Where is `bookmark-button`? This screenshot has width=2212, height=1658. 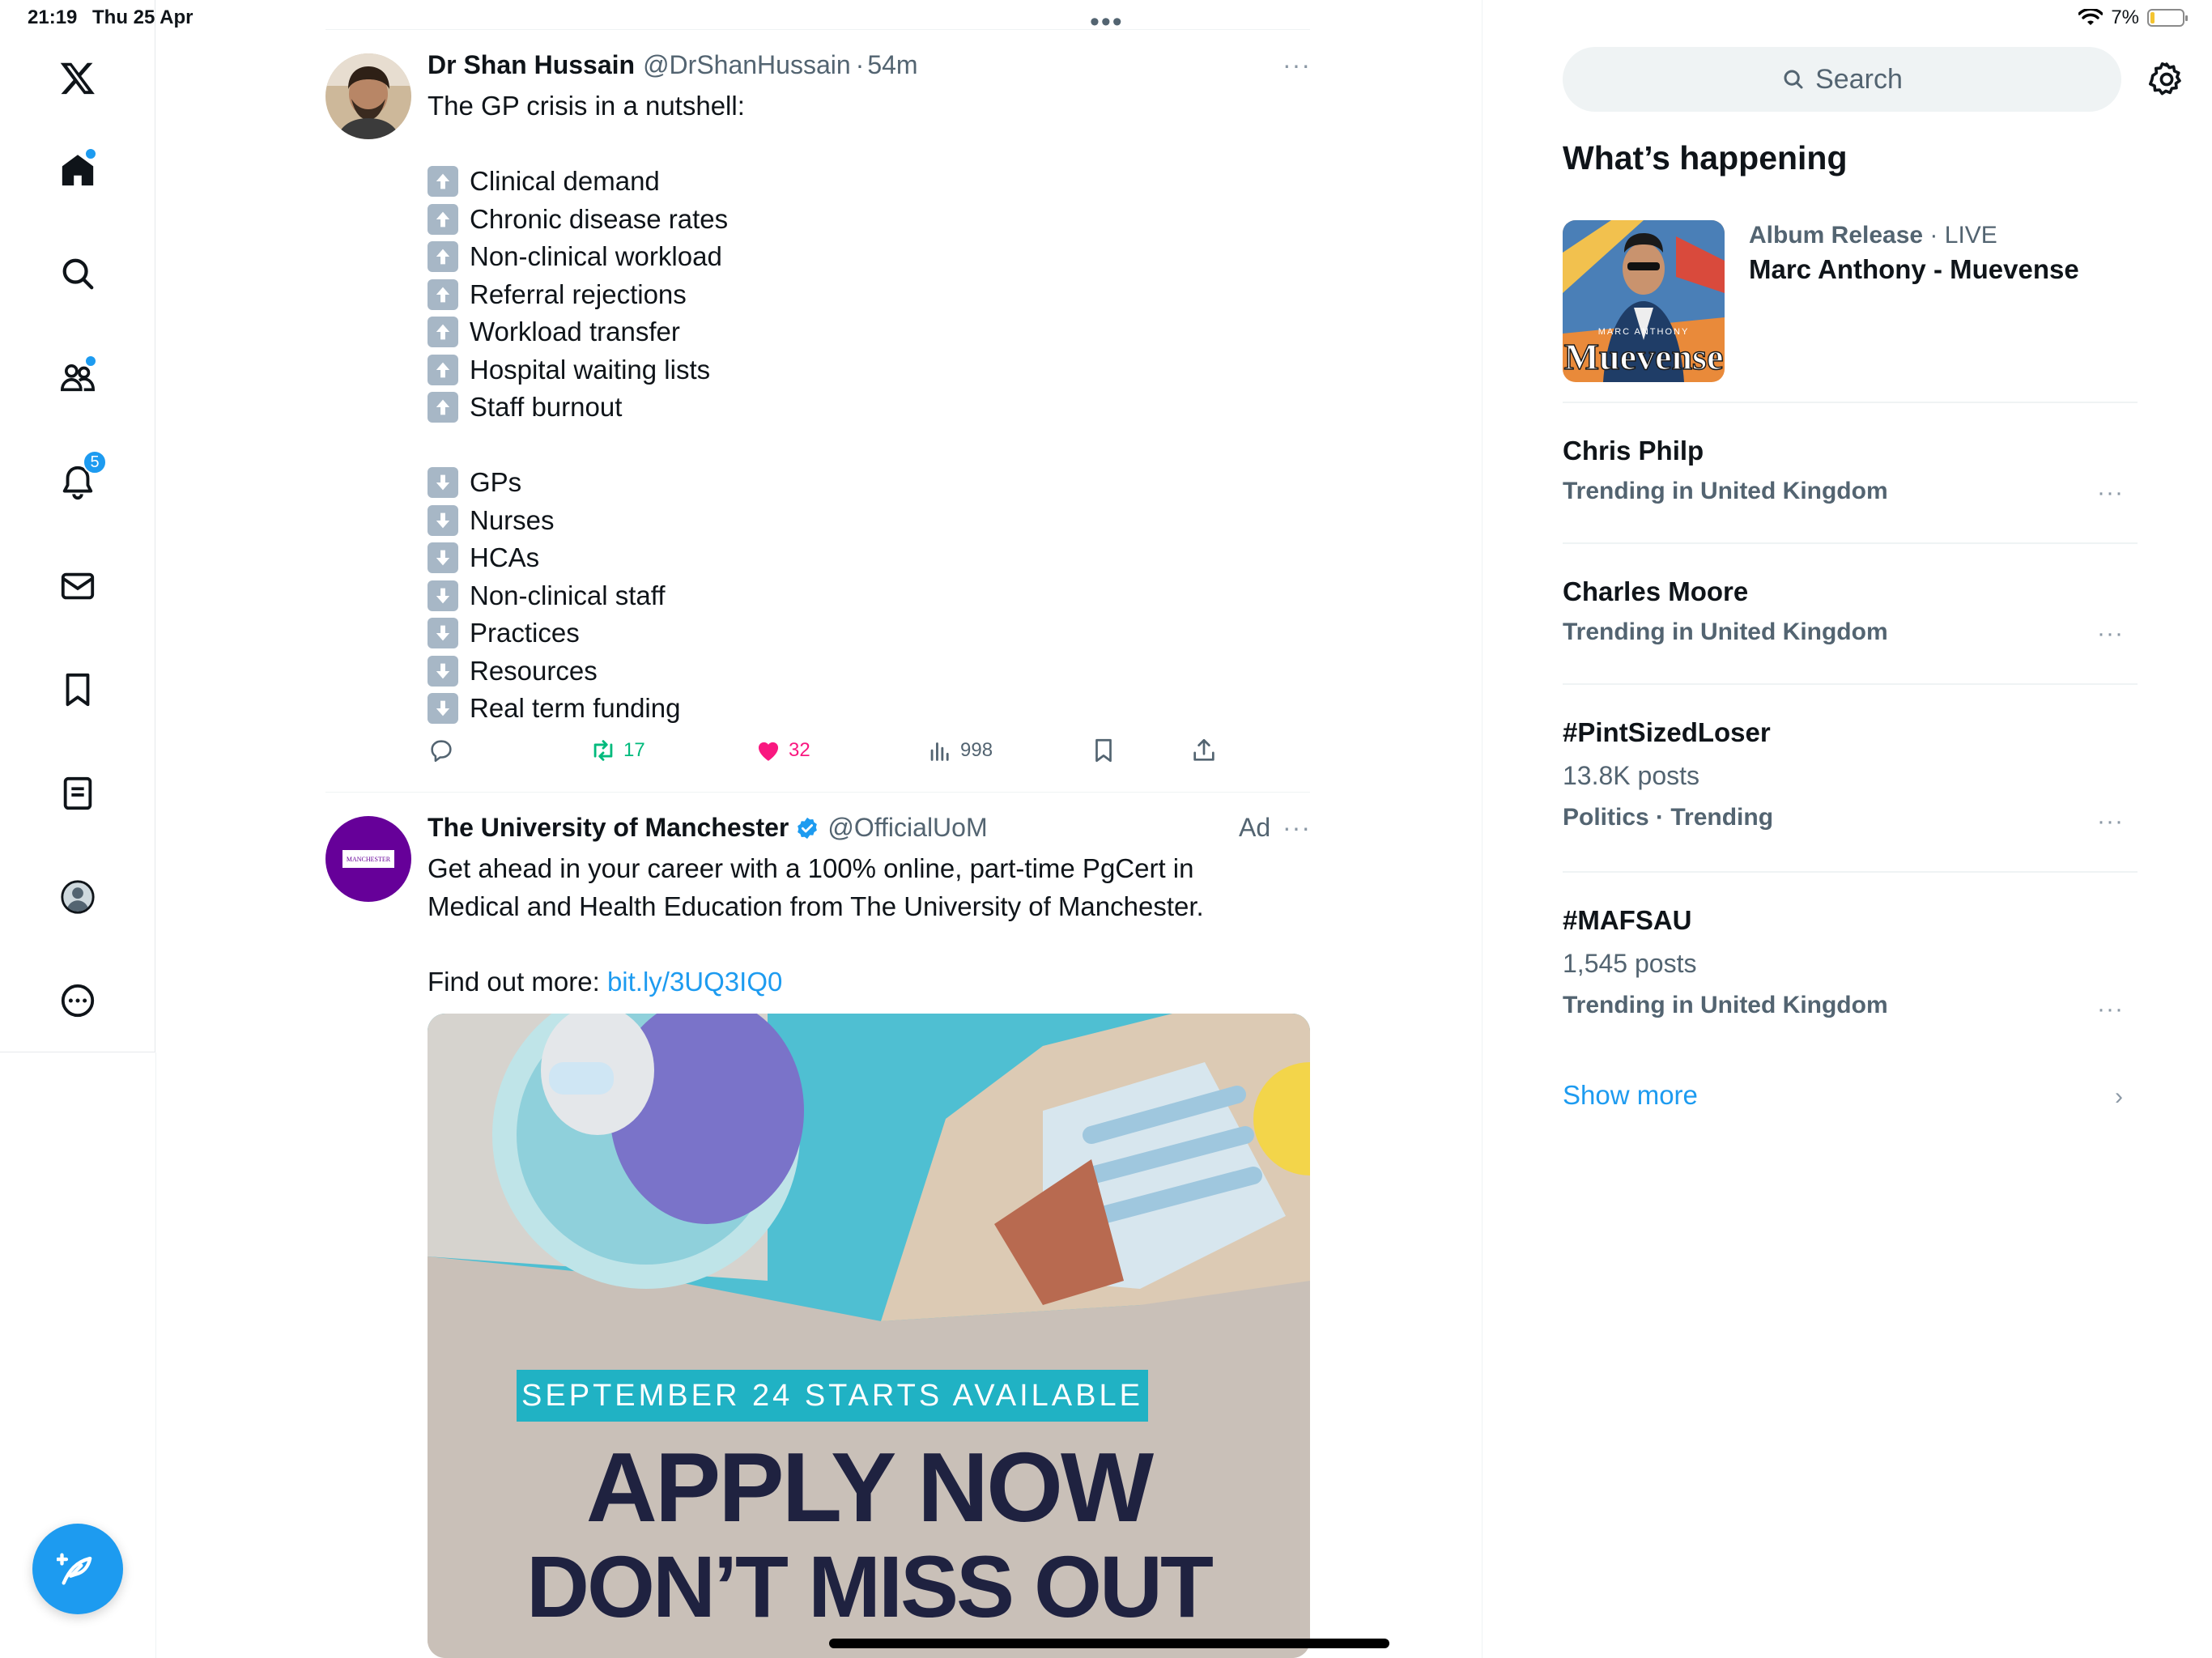
bookmark-button is located at coordinates (1104, 750).